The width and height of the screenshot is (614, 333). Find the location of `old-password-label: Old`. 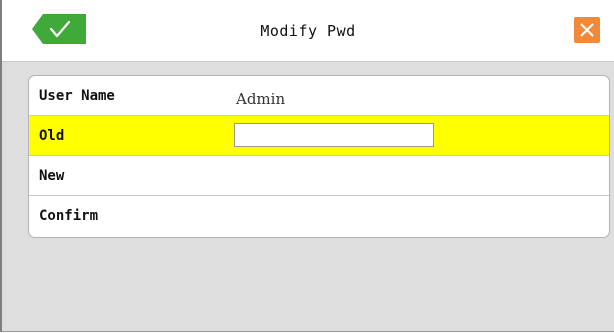

old-password-label: Old is located at coordinates (52, 136).